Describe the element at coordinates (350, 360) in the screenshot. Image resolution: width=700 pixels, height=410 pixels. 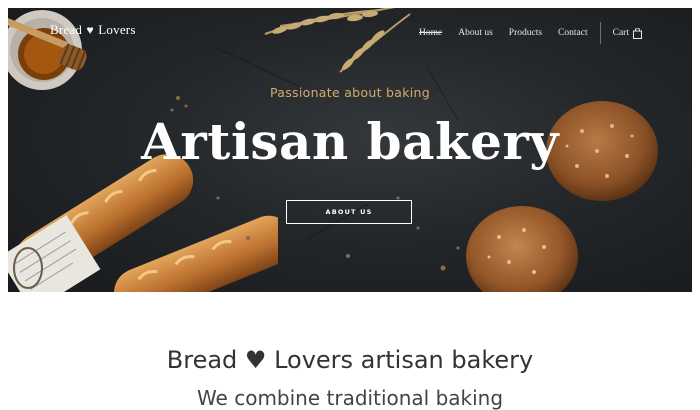
I see `intro-heading: Bread ♥ Lovers artisan bakery` at that location.